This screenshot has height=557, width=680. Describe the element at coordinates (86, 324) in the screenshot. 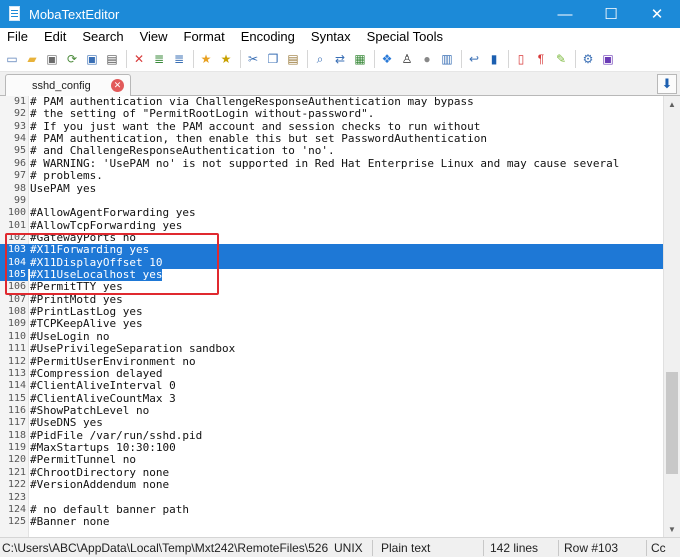

I see `line-text: #TCPKeepAlive yes` at that location.